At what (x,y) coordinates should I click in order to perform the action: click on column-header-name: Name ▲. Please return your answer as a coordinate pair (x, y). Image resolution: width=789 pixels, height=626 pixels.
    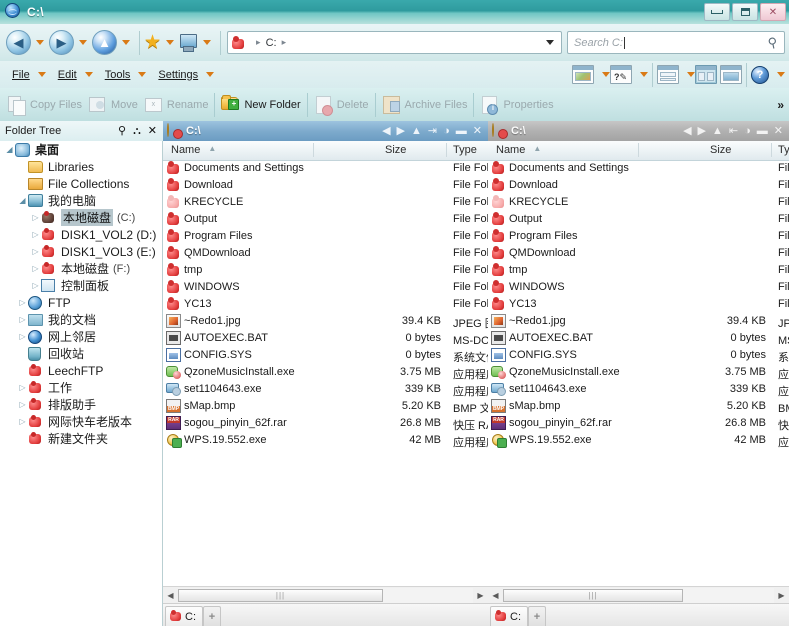
    Looking at the image, I should click on (518, 150).